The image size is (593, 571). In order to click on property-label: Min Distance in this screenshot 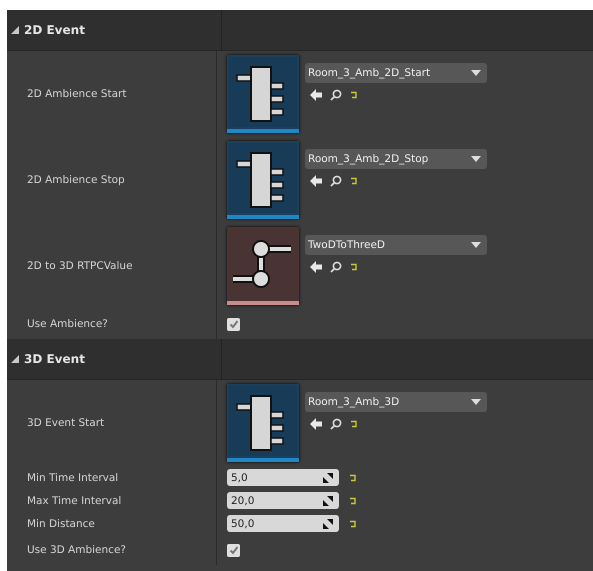, I will do `click(61, 524)`.